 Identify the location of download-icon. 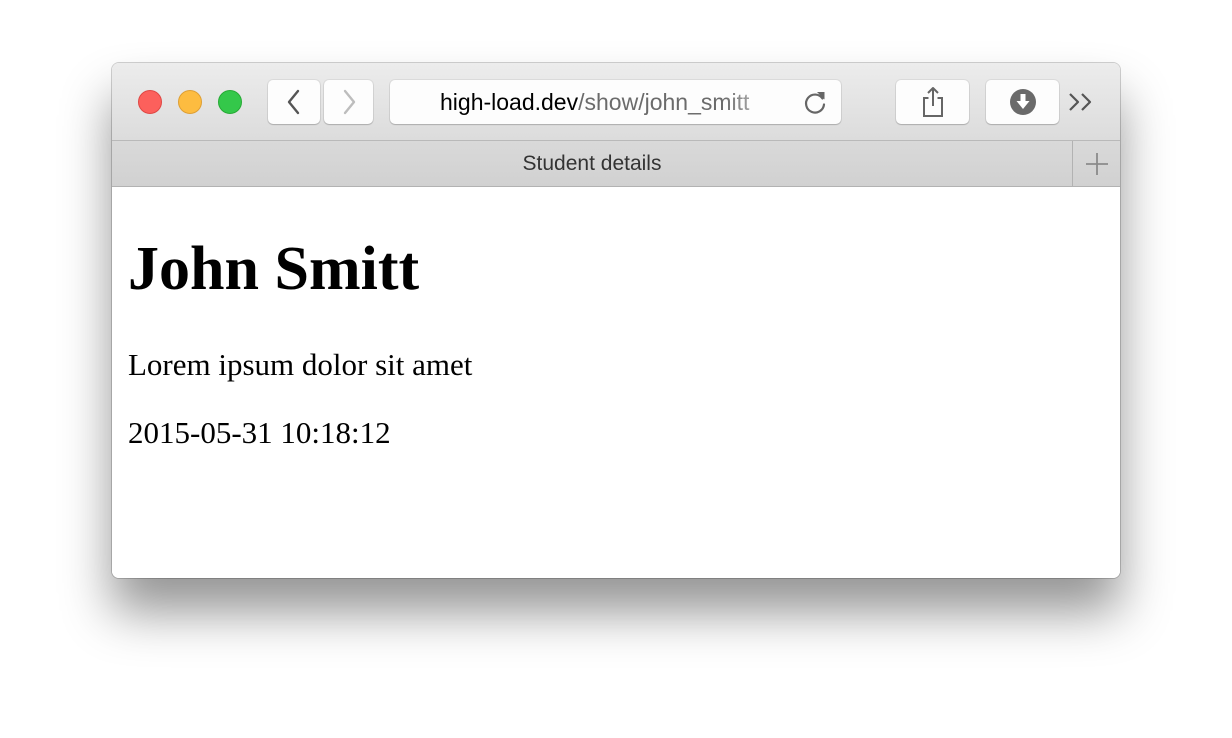
(1022, 102).